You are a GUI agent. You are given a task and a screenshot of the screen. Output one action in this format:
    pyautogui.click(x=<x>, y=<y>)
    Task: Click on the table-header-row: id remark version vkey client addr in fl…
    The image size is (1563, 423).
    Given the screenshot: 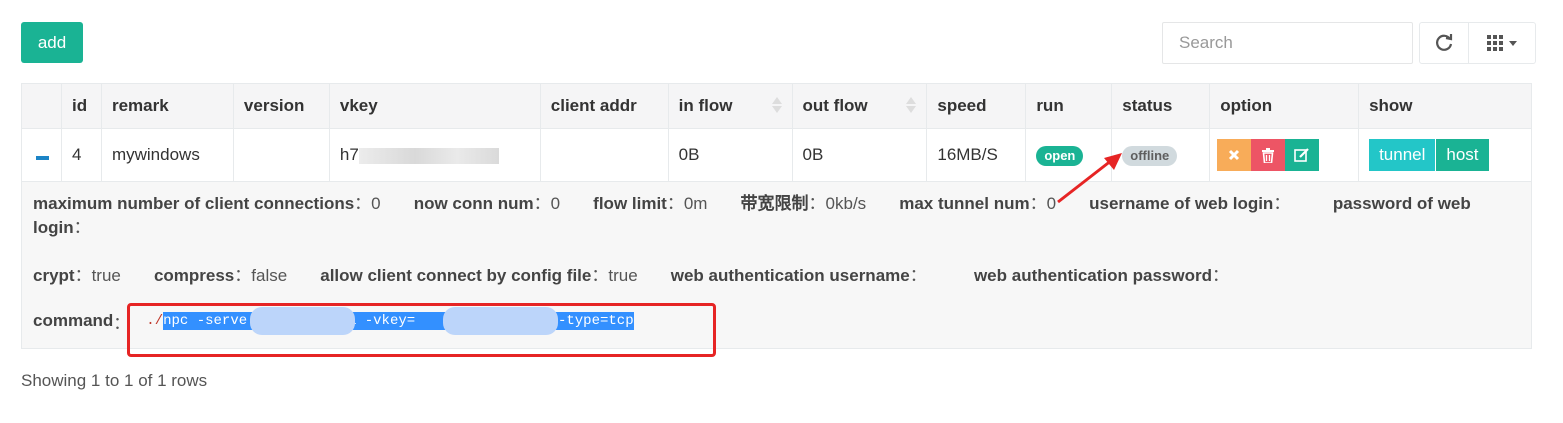 What is the action you would take?
    pyautogui.click(x=776, y=106)
    